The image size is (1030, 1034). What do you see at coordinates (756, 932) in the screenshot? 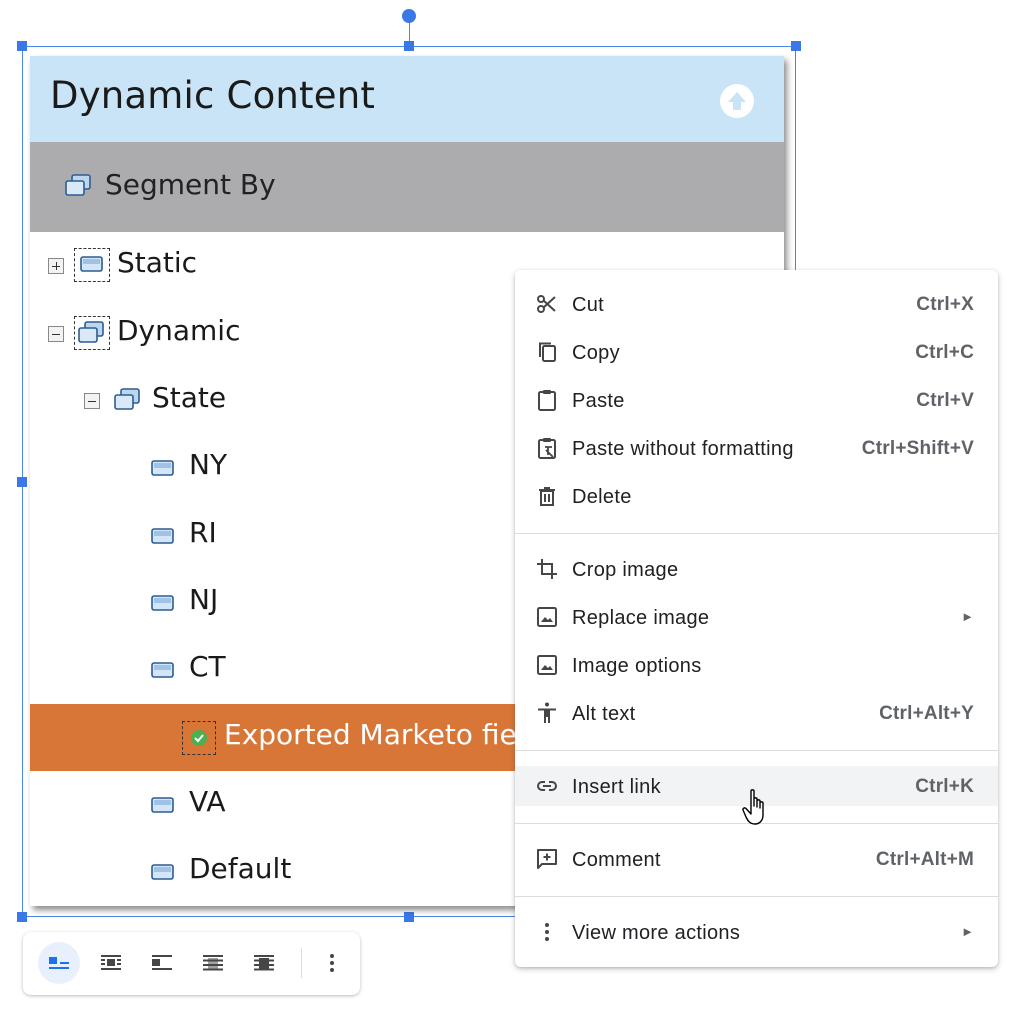
I see `menu-item-view-more-actions: View more actions ►` at bounding box center [756, 932].